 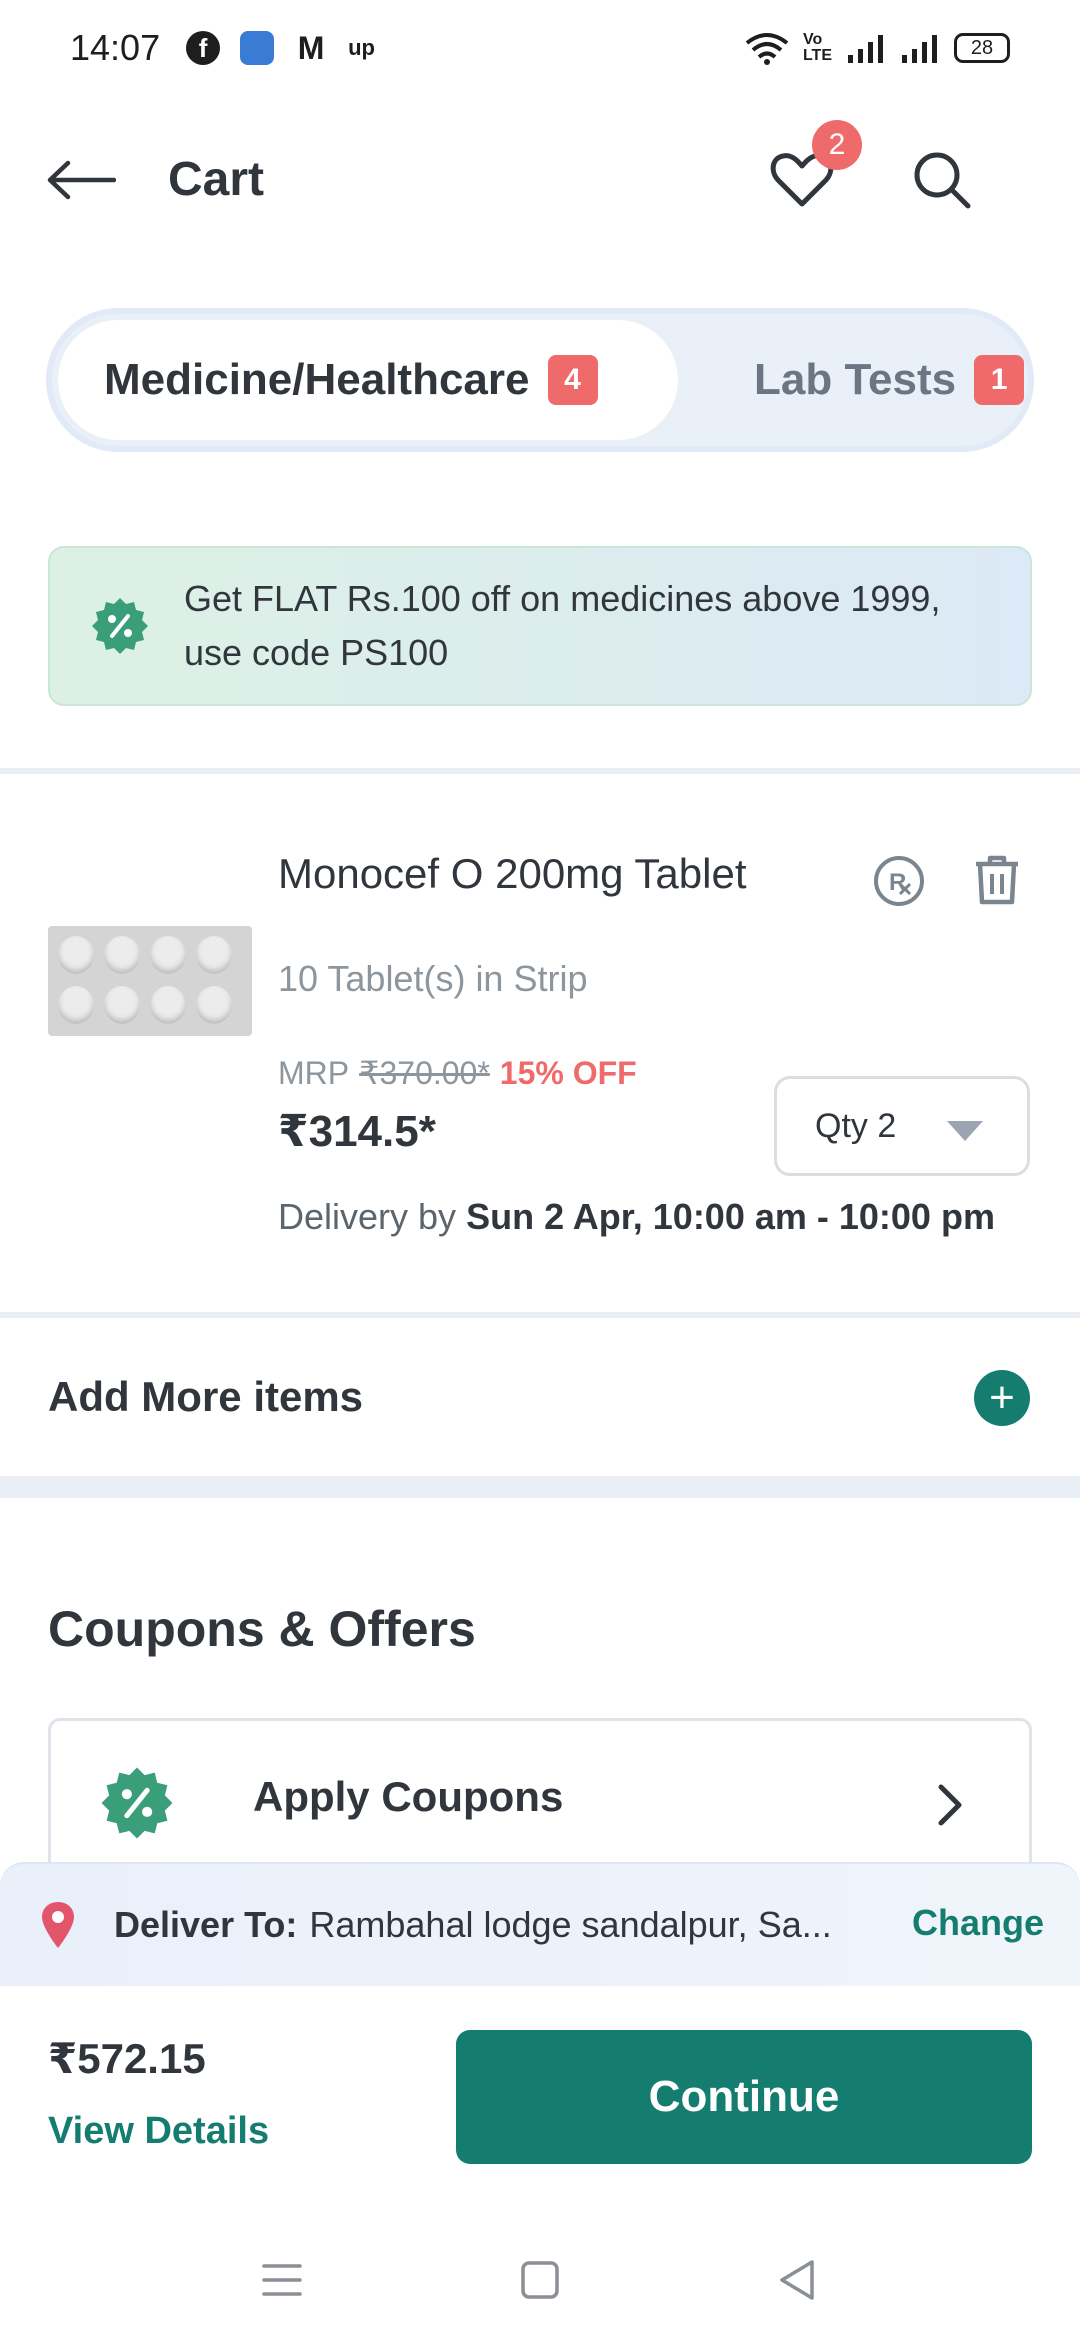 I want to click on app-header: Cart, so click(x=540, y=180).